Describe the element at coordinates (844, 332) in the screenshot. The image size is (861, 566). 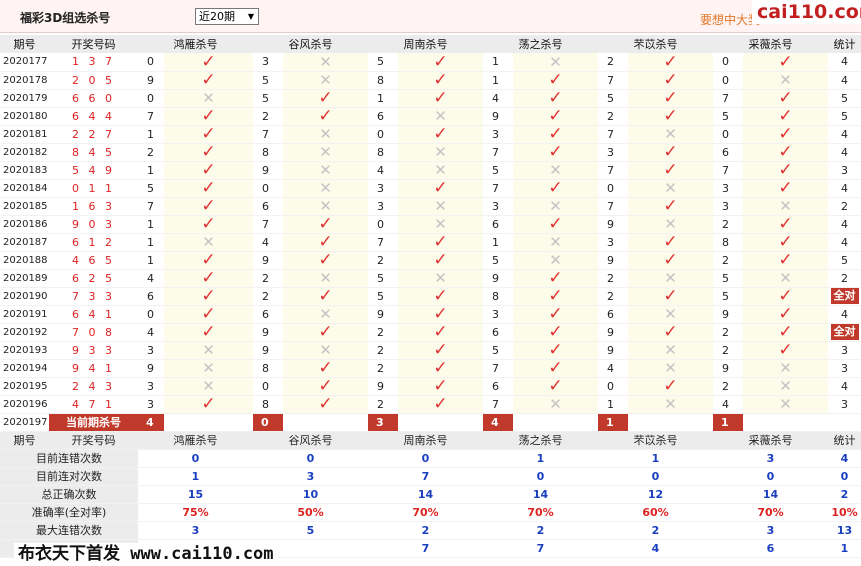
I see `all-correct-badge: 全对` at that location.